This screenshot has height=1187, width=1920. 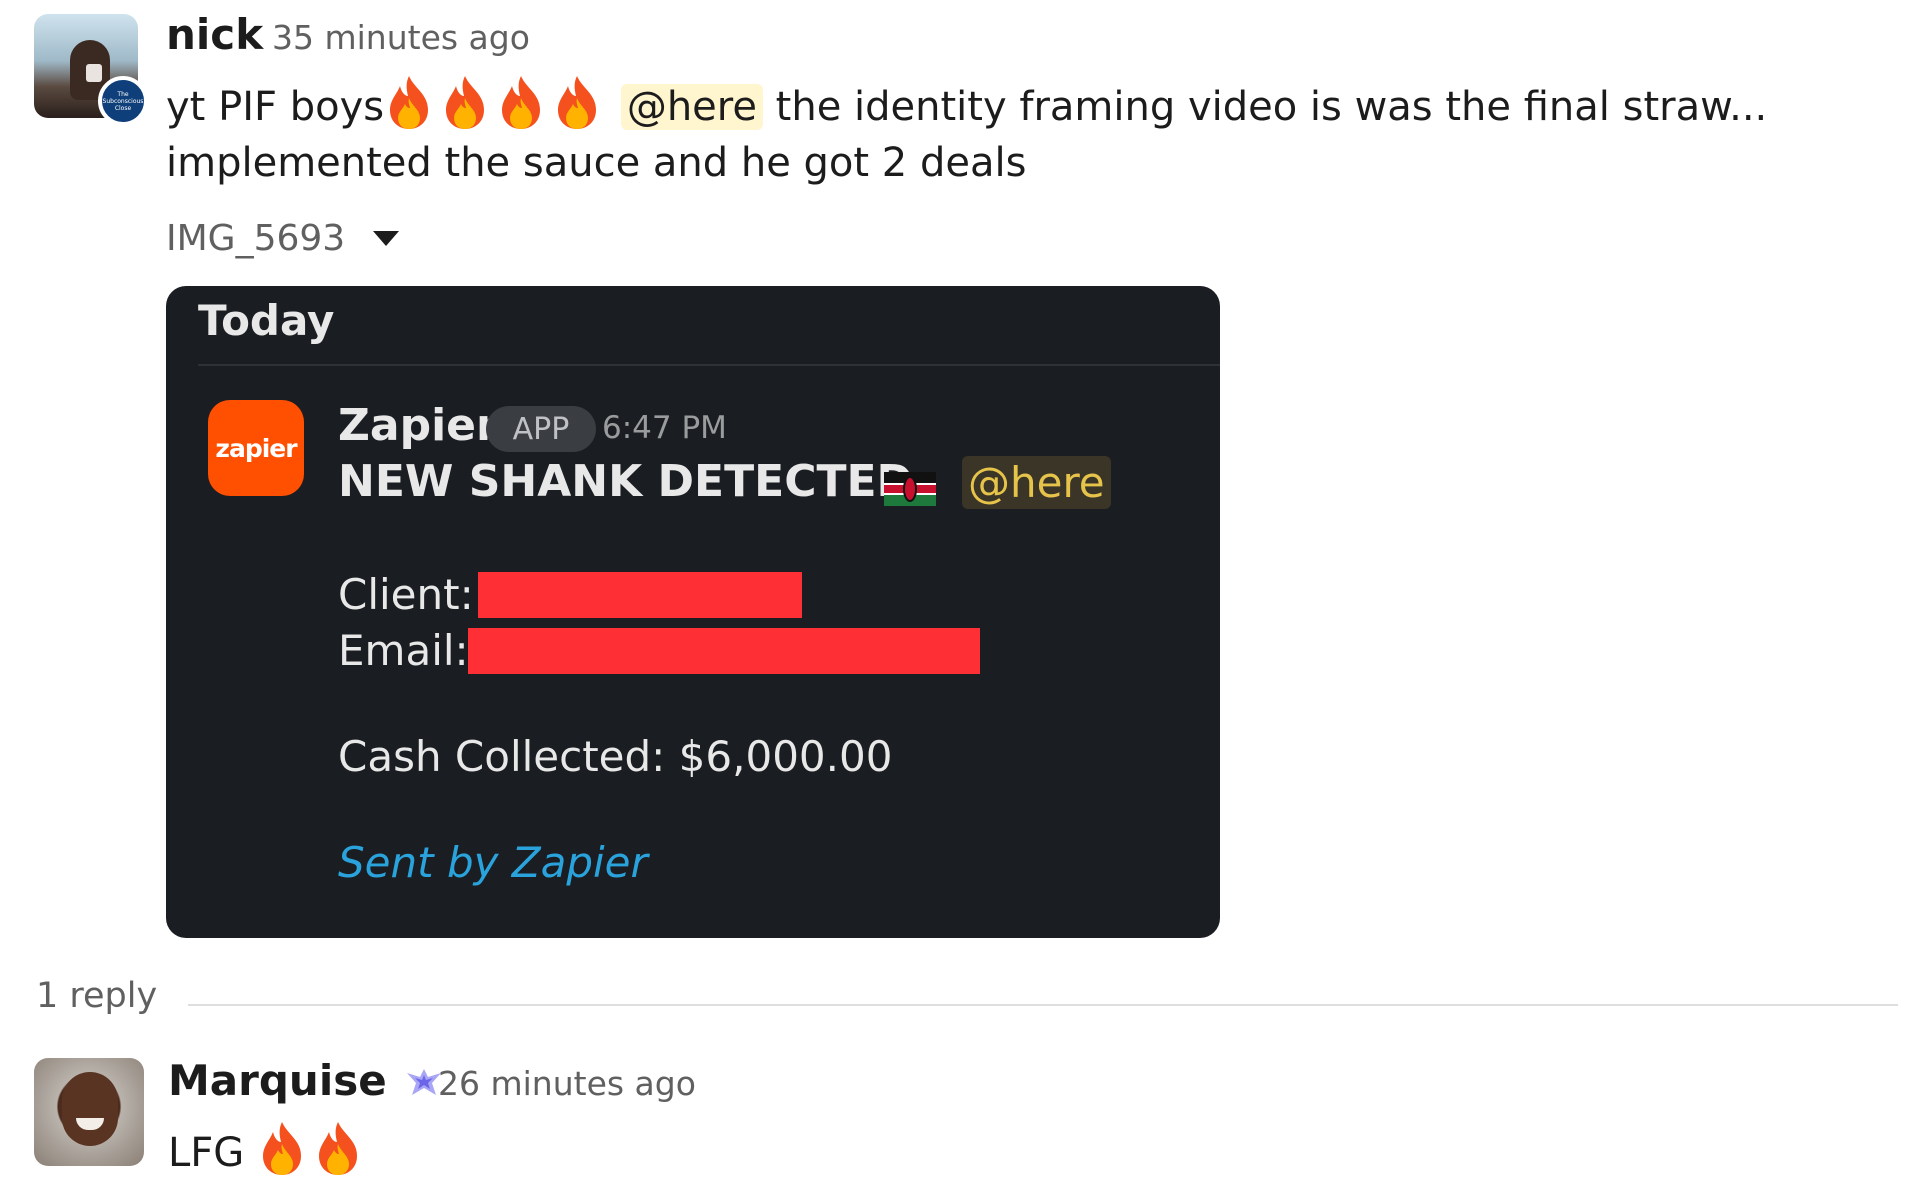 What do you see at coordinates (256, 448) in the screenshot?
I see `zapier-logo-icon: zapier` at bounding box center [256, 448].